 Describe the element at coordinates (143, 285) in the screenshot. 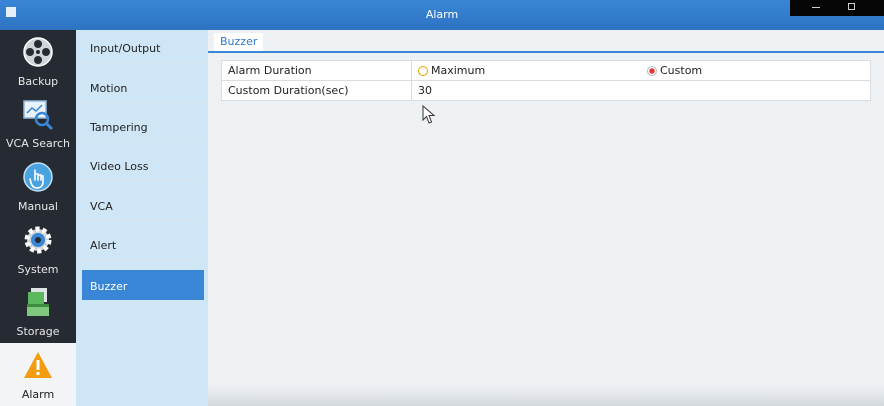

I see `submenu-item-buzzer: Buzzer` at that location.